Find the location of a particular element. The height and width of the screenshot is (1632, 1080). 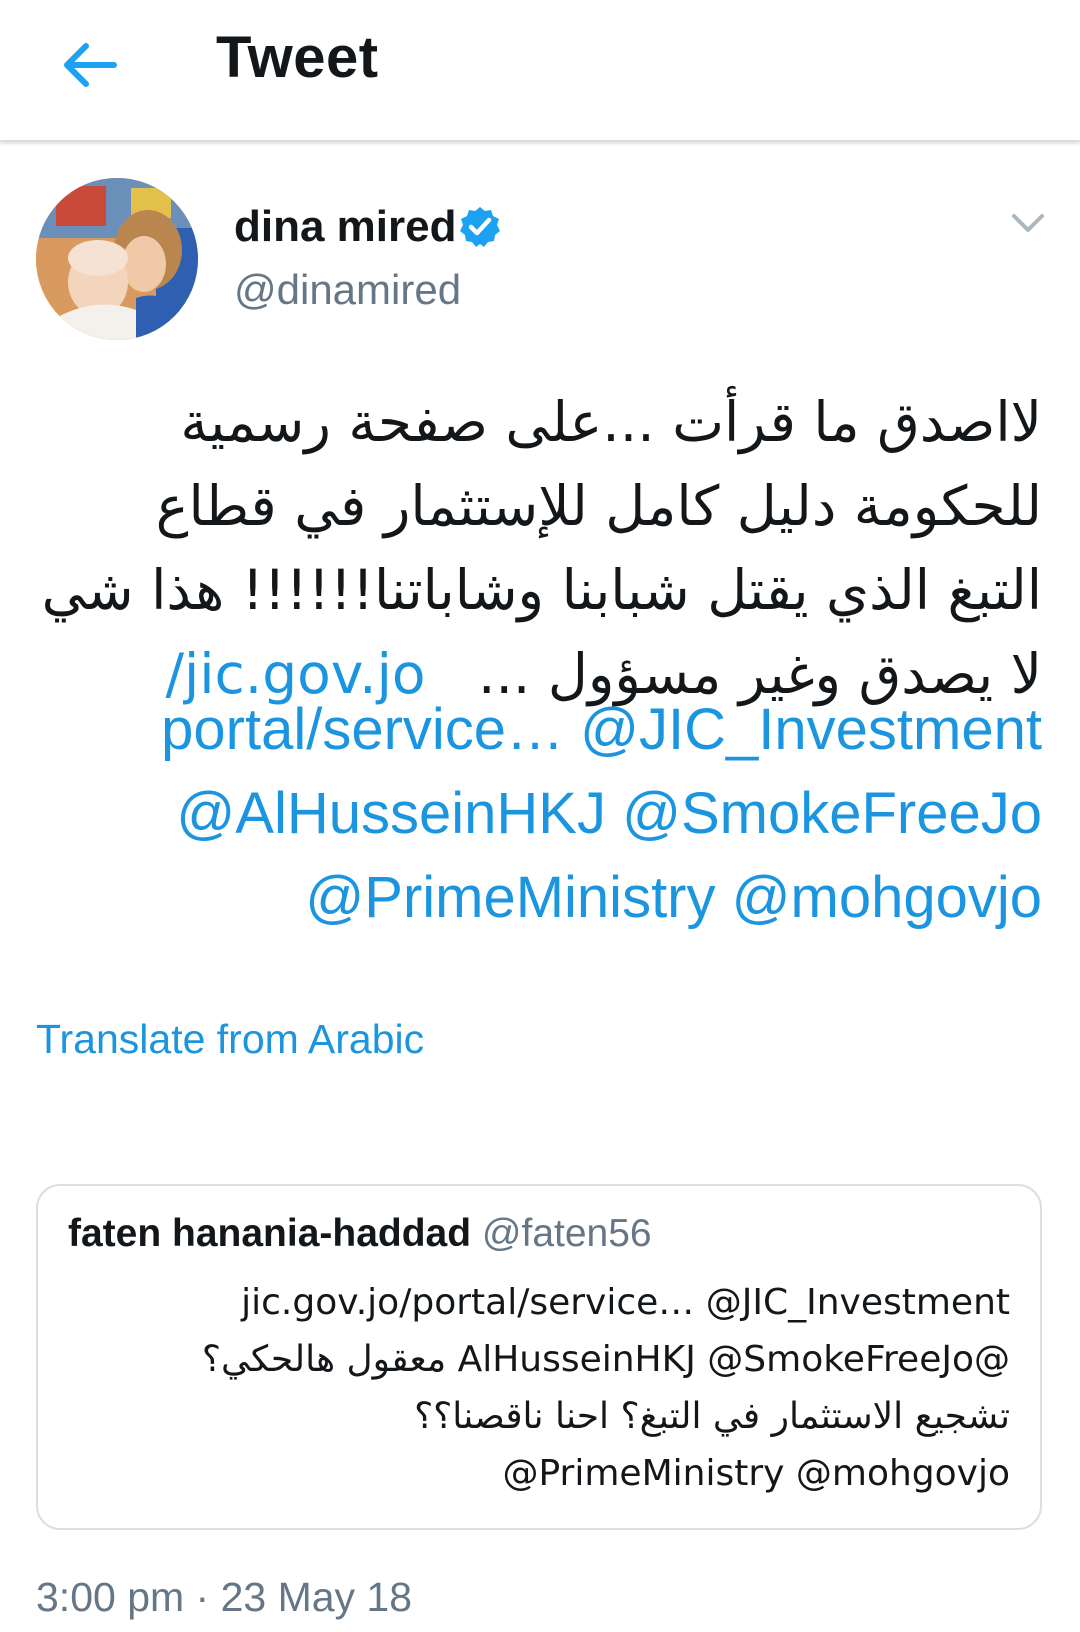

tweet-timestamp: 3:00 pm · 23 May 18 is located at coordinates (224, 1597).